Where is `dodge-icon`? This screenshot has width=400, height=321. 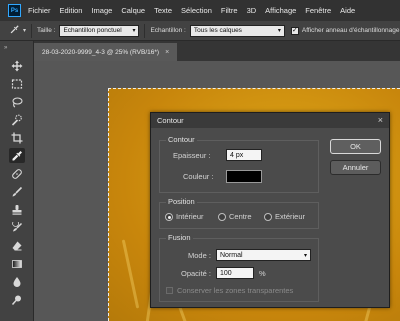 dodge-icon is located at coordinates (16, 300).